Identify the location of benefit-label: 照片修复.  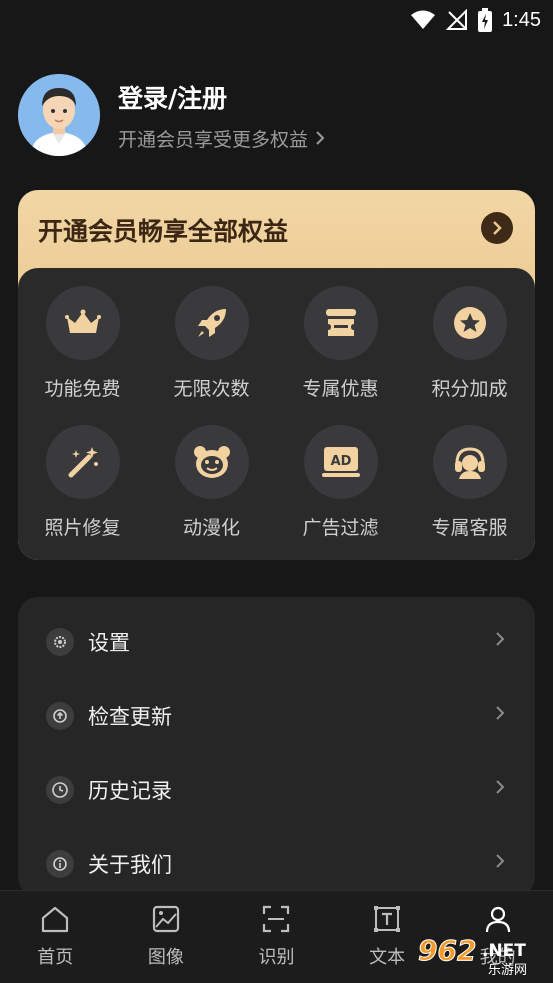
(82, 528).